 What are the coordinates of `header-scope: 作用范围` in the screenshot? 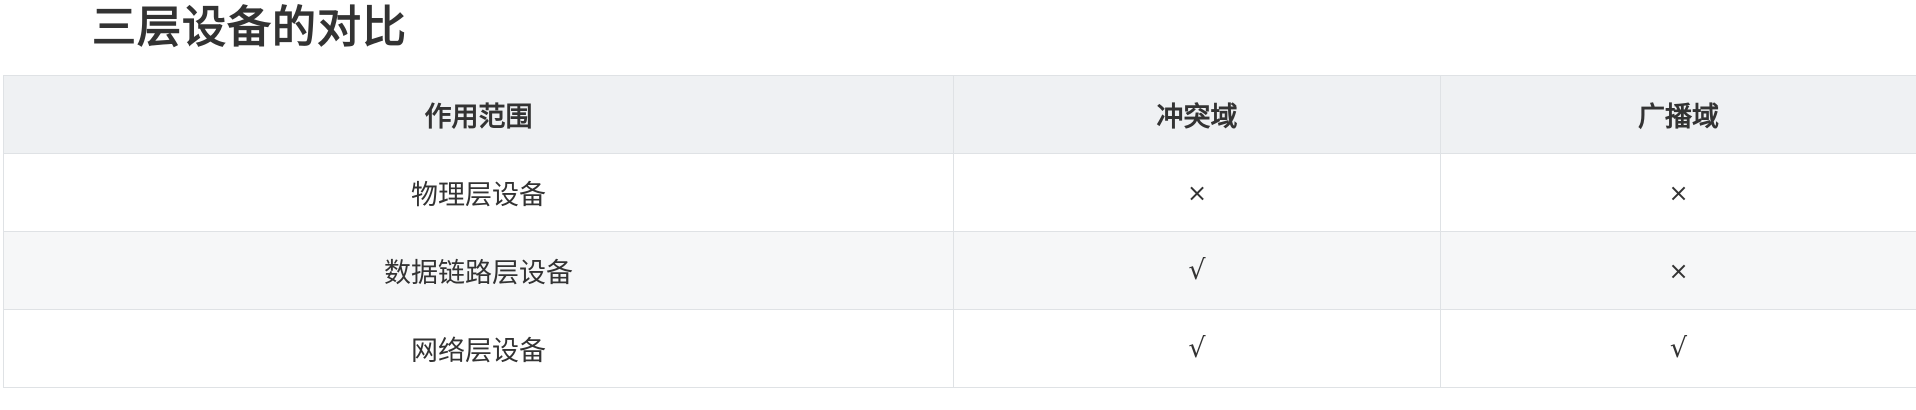 It's located at (478, 114).